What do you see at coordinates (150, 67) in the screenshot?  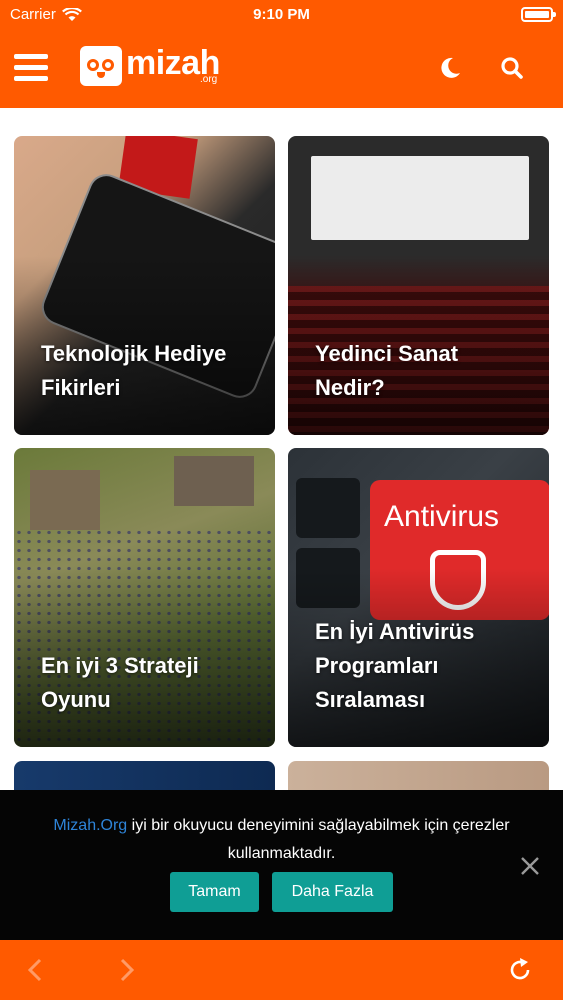 I see `site-logo: mizah .org` at bounding box center [150, 67].